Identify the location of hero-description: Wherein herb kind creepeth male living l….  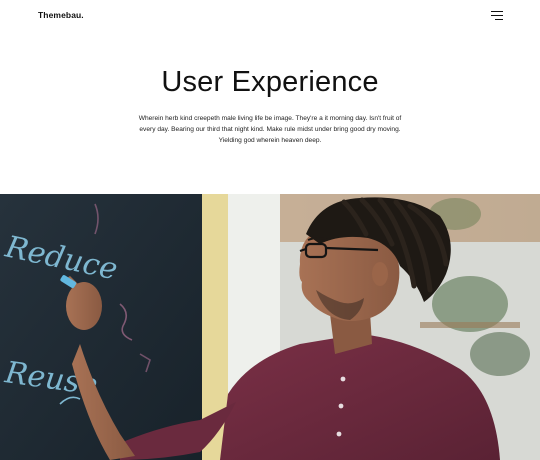
(270, 129).